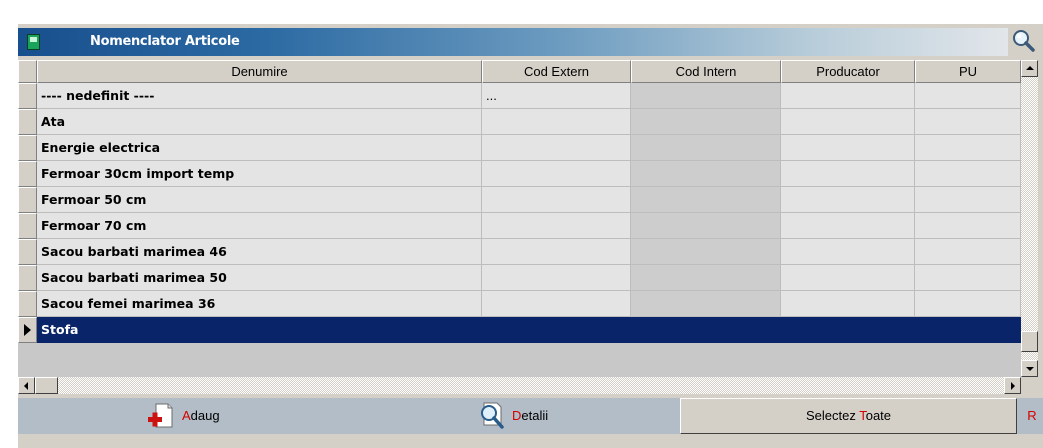  I want to click on cell-denumire: Energie electrica, so click(259, 148).